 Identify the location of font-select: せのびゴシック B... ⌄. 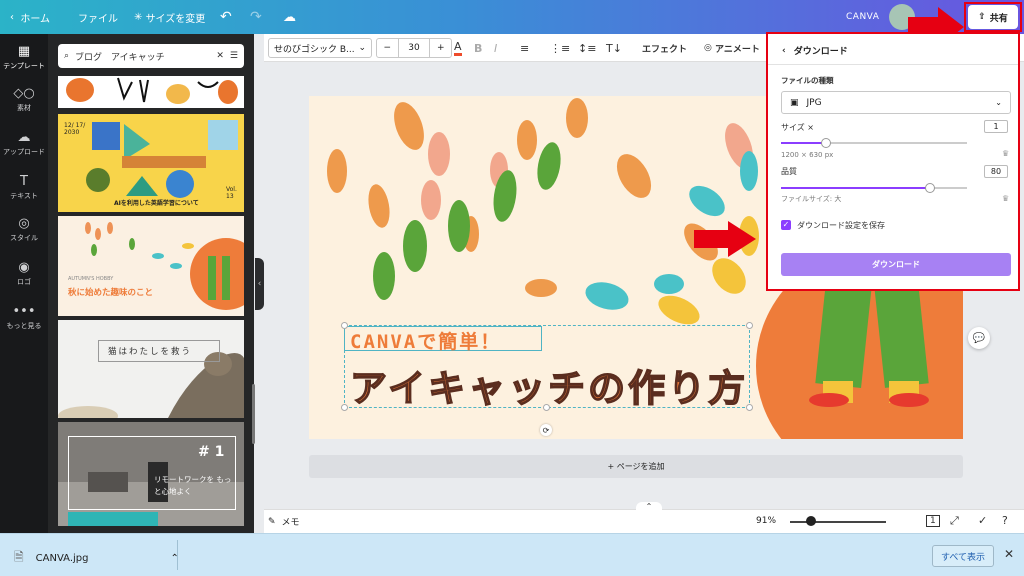
(320, 48).